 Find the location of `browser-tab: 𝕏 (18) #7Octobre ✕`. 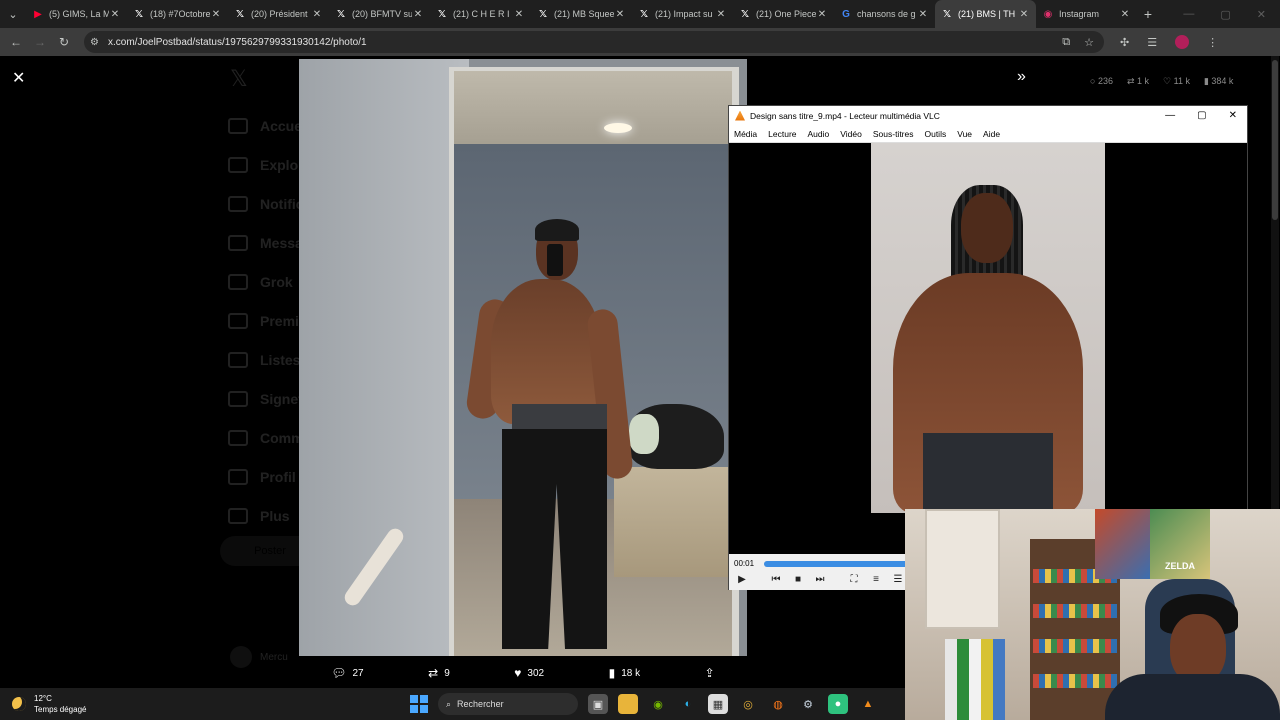

browser-tab: 𝕏 (18) #7Octobre ✕ is located at coordinates (177, 14).